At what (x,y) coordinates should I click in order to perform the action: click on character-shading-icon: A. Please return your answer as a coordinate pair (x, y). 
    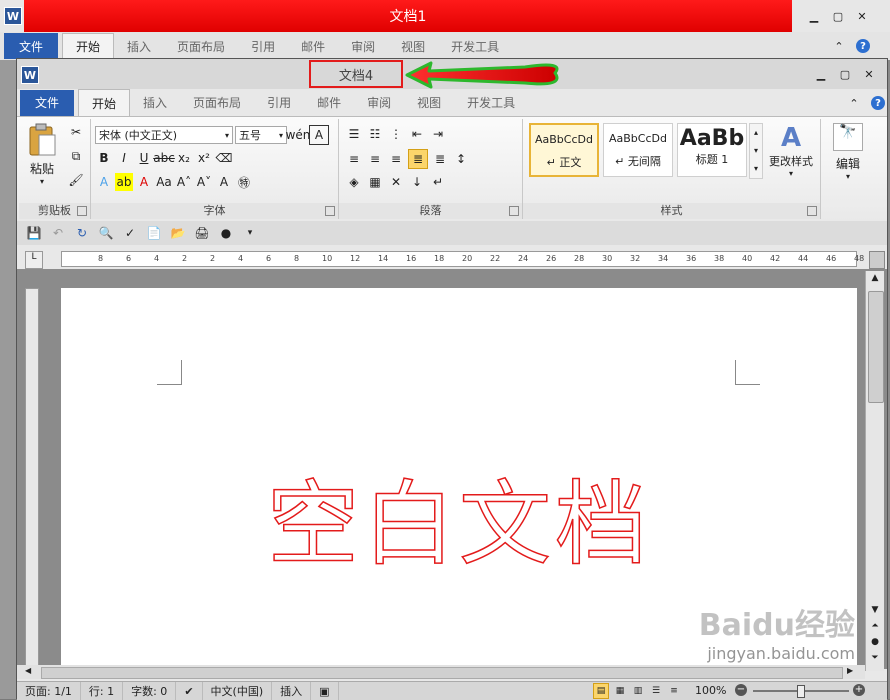
    Looking at the image, I should click on (224, 182).